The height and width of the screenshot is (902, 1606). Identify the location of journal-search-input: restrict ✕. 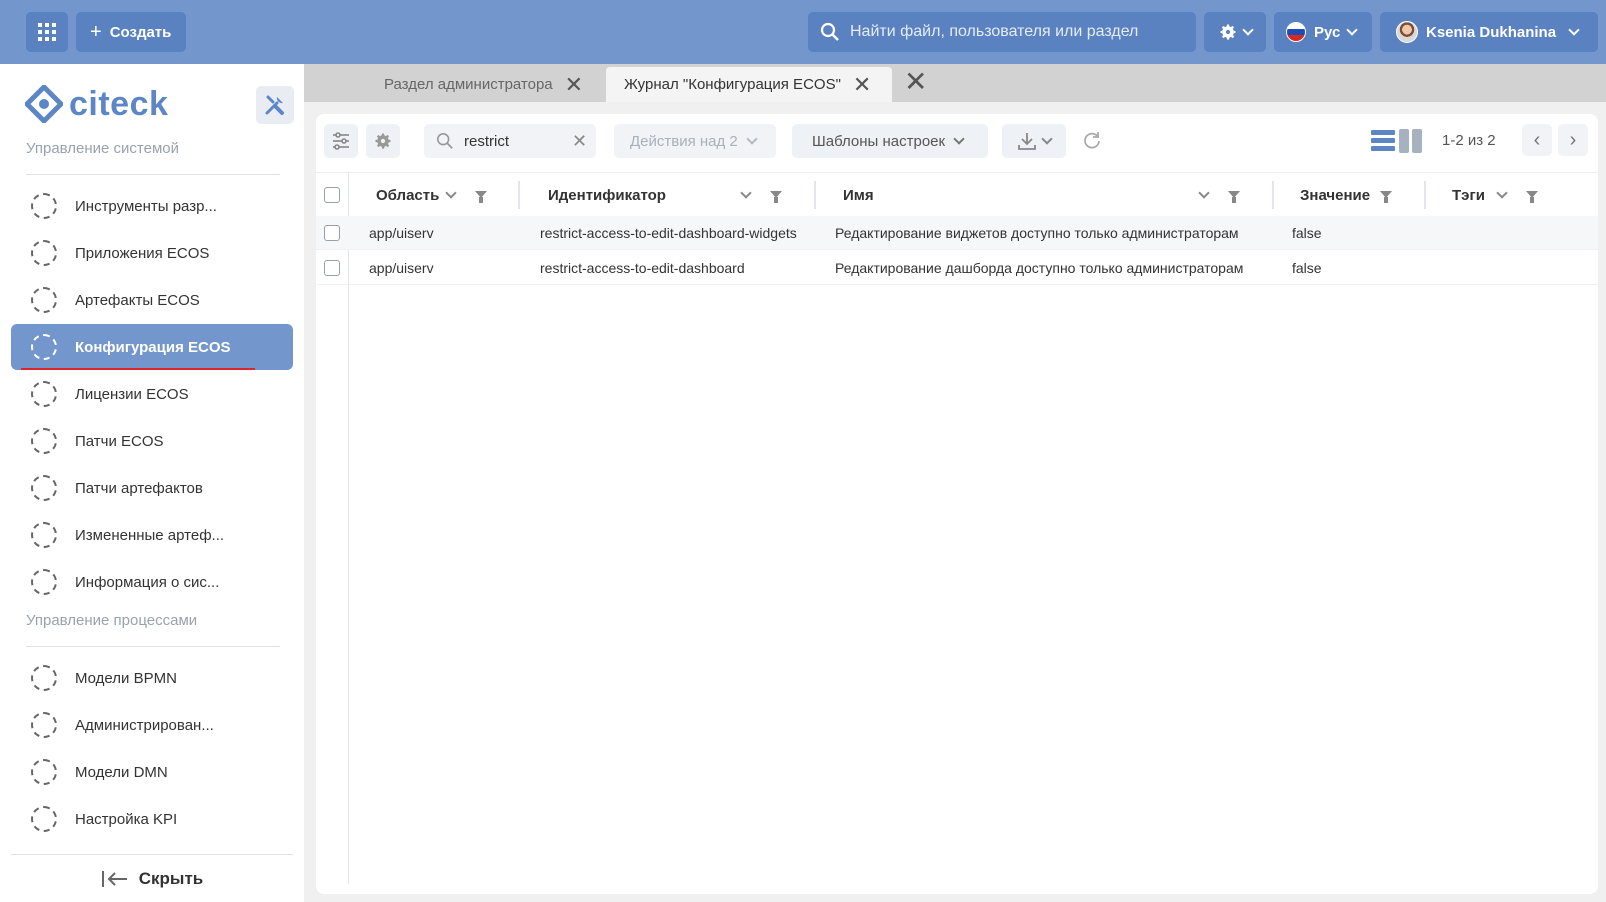
(510, 141).